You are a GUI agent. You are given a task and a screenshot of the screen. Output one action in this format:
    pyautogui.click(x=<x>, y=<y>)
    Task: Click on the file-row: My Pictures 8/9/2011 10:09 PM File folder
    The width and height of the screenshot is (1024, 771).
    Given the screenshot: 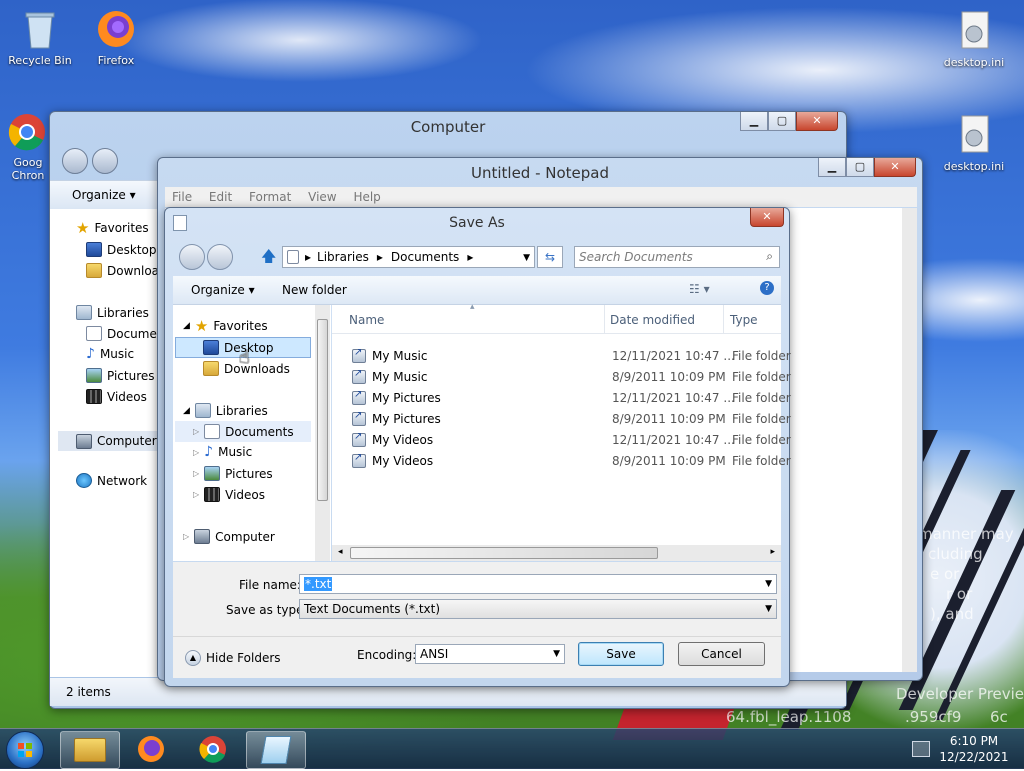 What is the action you would take?
    pyautogui.click(x=561, y=418)
    